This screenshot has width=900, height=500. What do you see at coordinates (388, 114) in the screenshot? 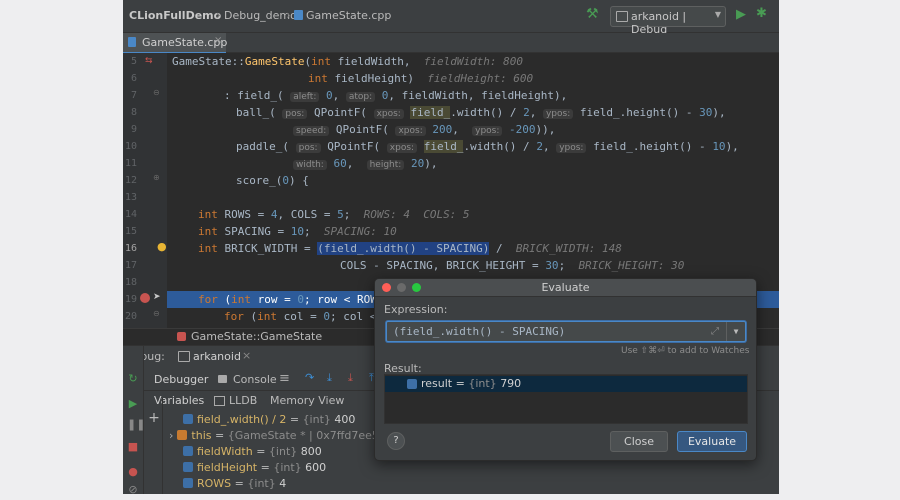
I see `parameter-hint: xpos:` at bounding box center [388, 114].